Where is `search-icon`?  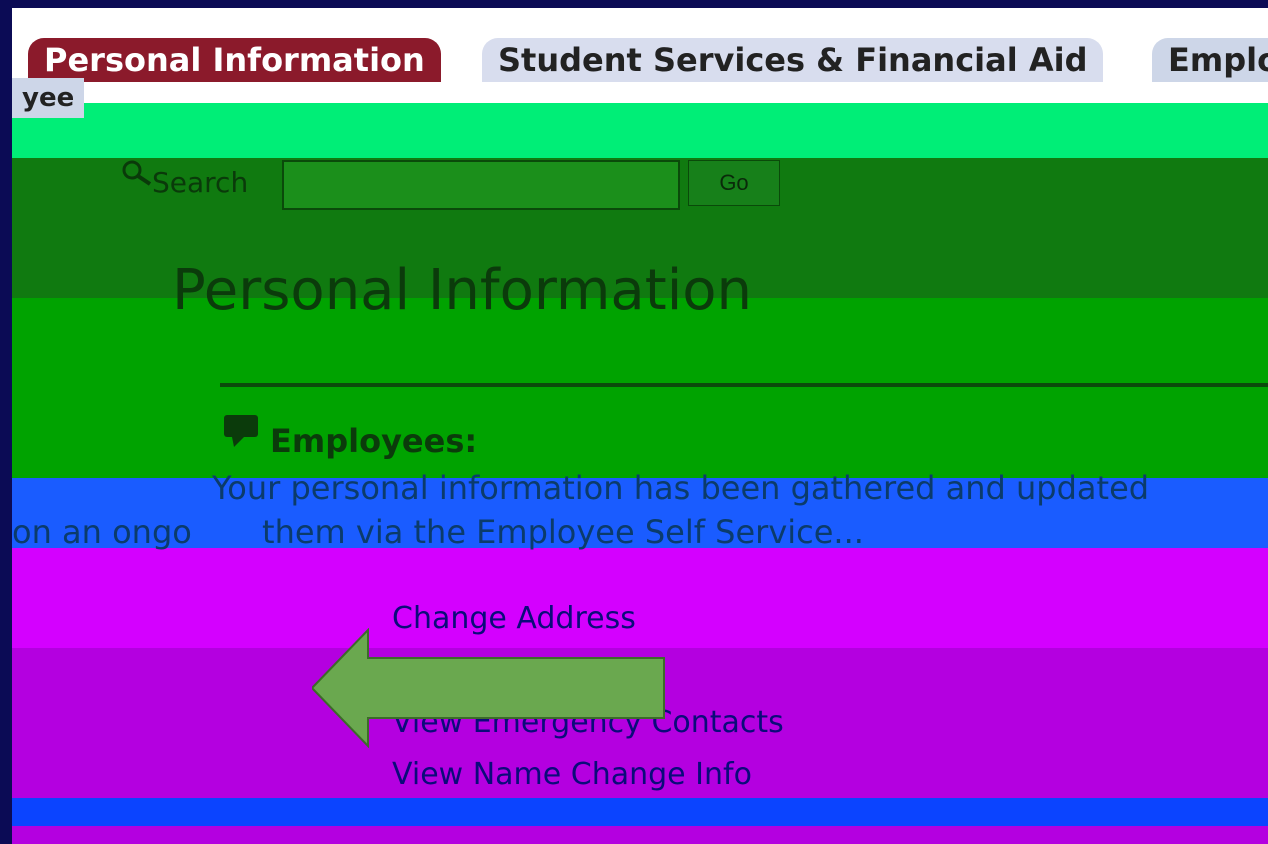
search-icon is located at coordinates (137, 173).